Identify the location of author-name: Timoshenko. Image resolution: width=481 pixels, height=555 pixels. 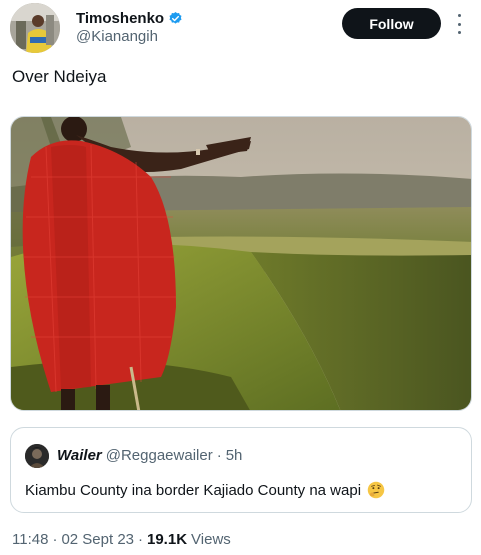
(120, 18).